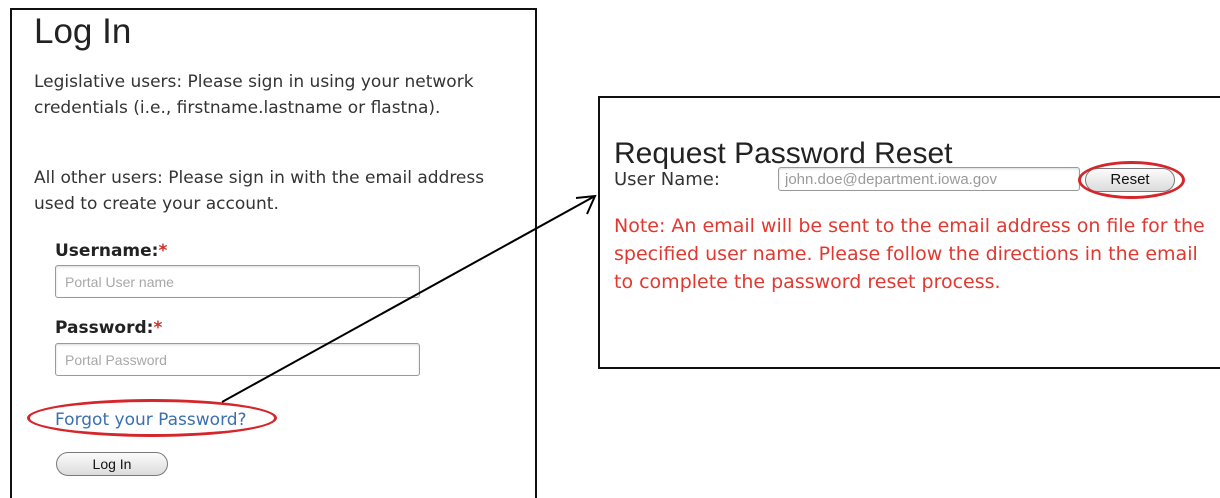 The width and height of the screenshot is (1220, 498). I want to click on reset-username-input, so click(929, 179).